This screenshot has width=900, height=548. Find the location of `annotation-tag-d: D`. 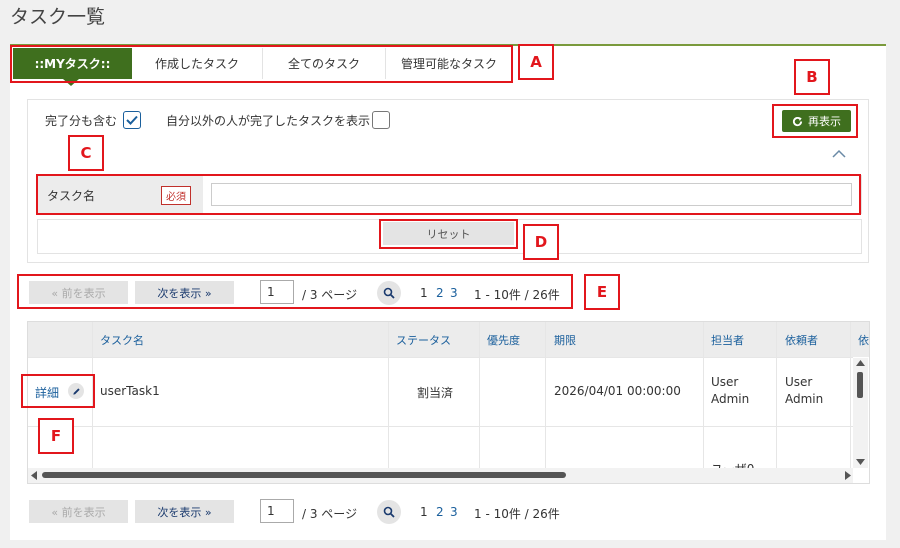

annotation-tag-d: D is located at coordinates (541, 242).